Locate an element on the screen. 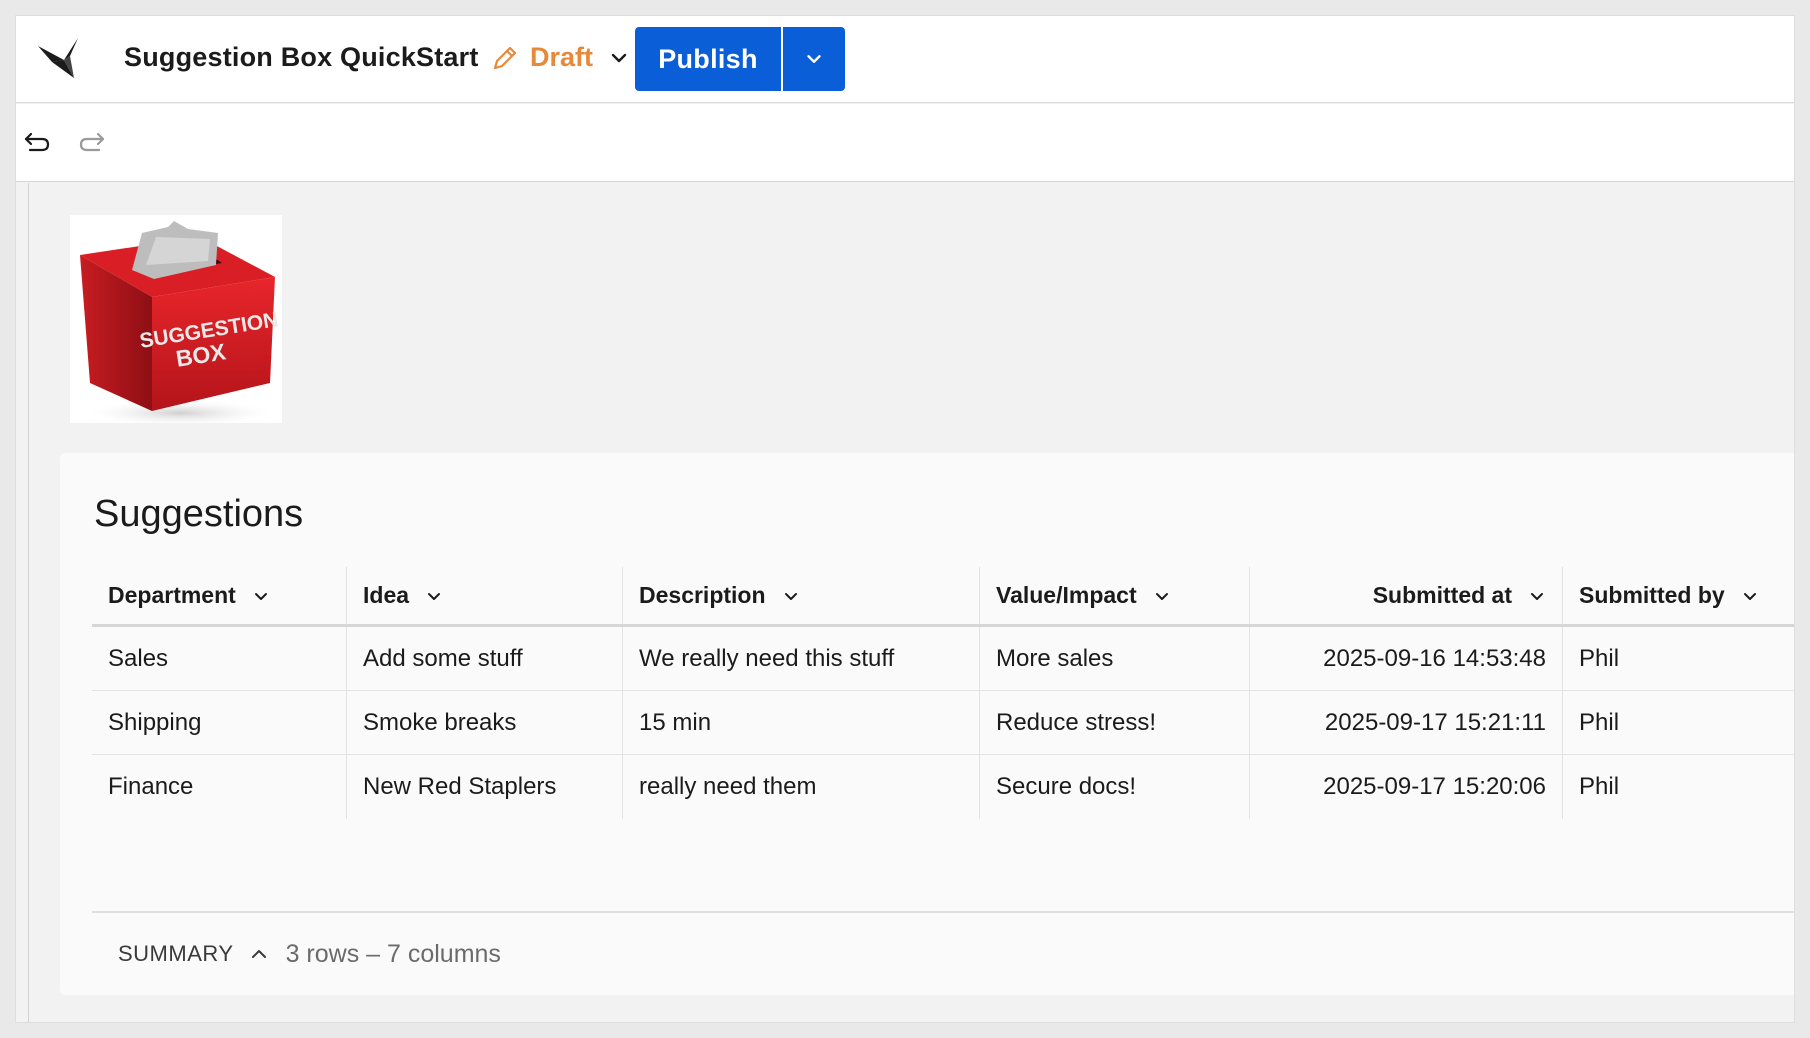  redo-icon is located at coordinates (92, 142).